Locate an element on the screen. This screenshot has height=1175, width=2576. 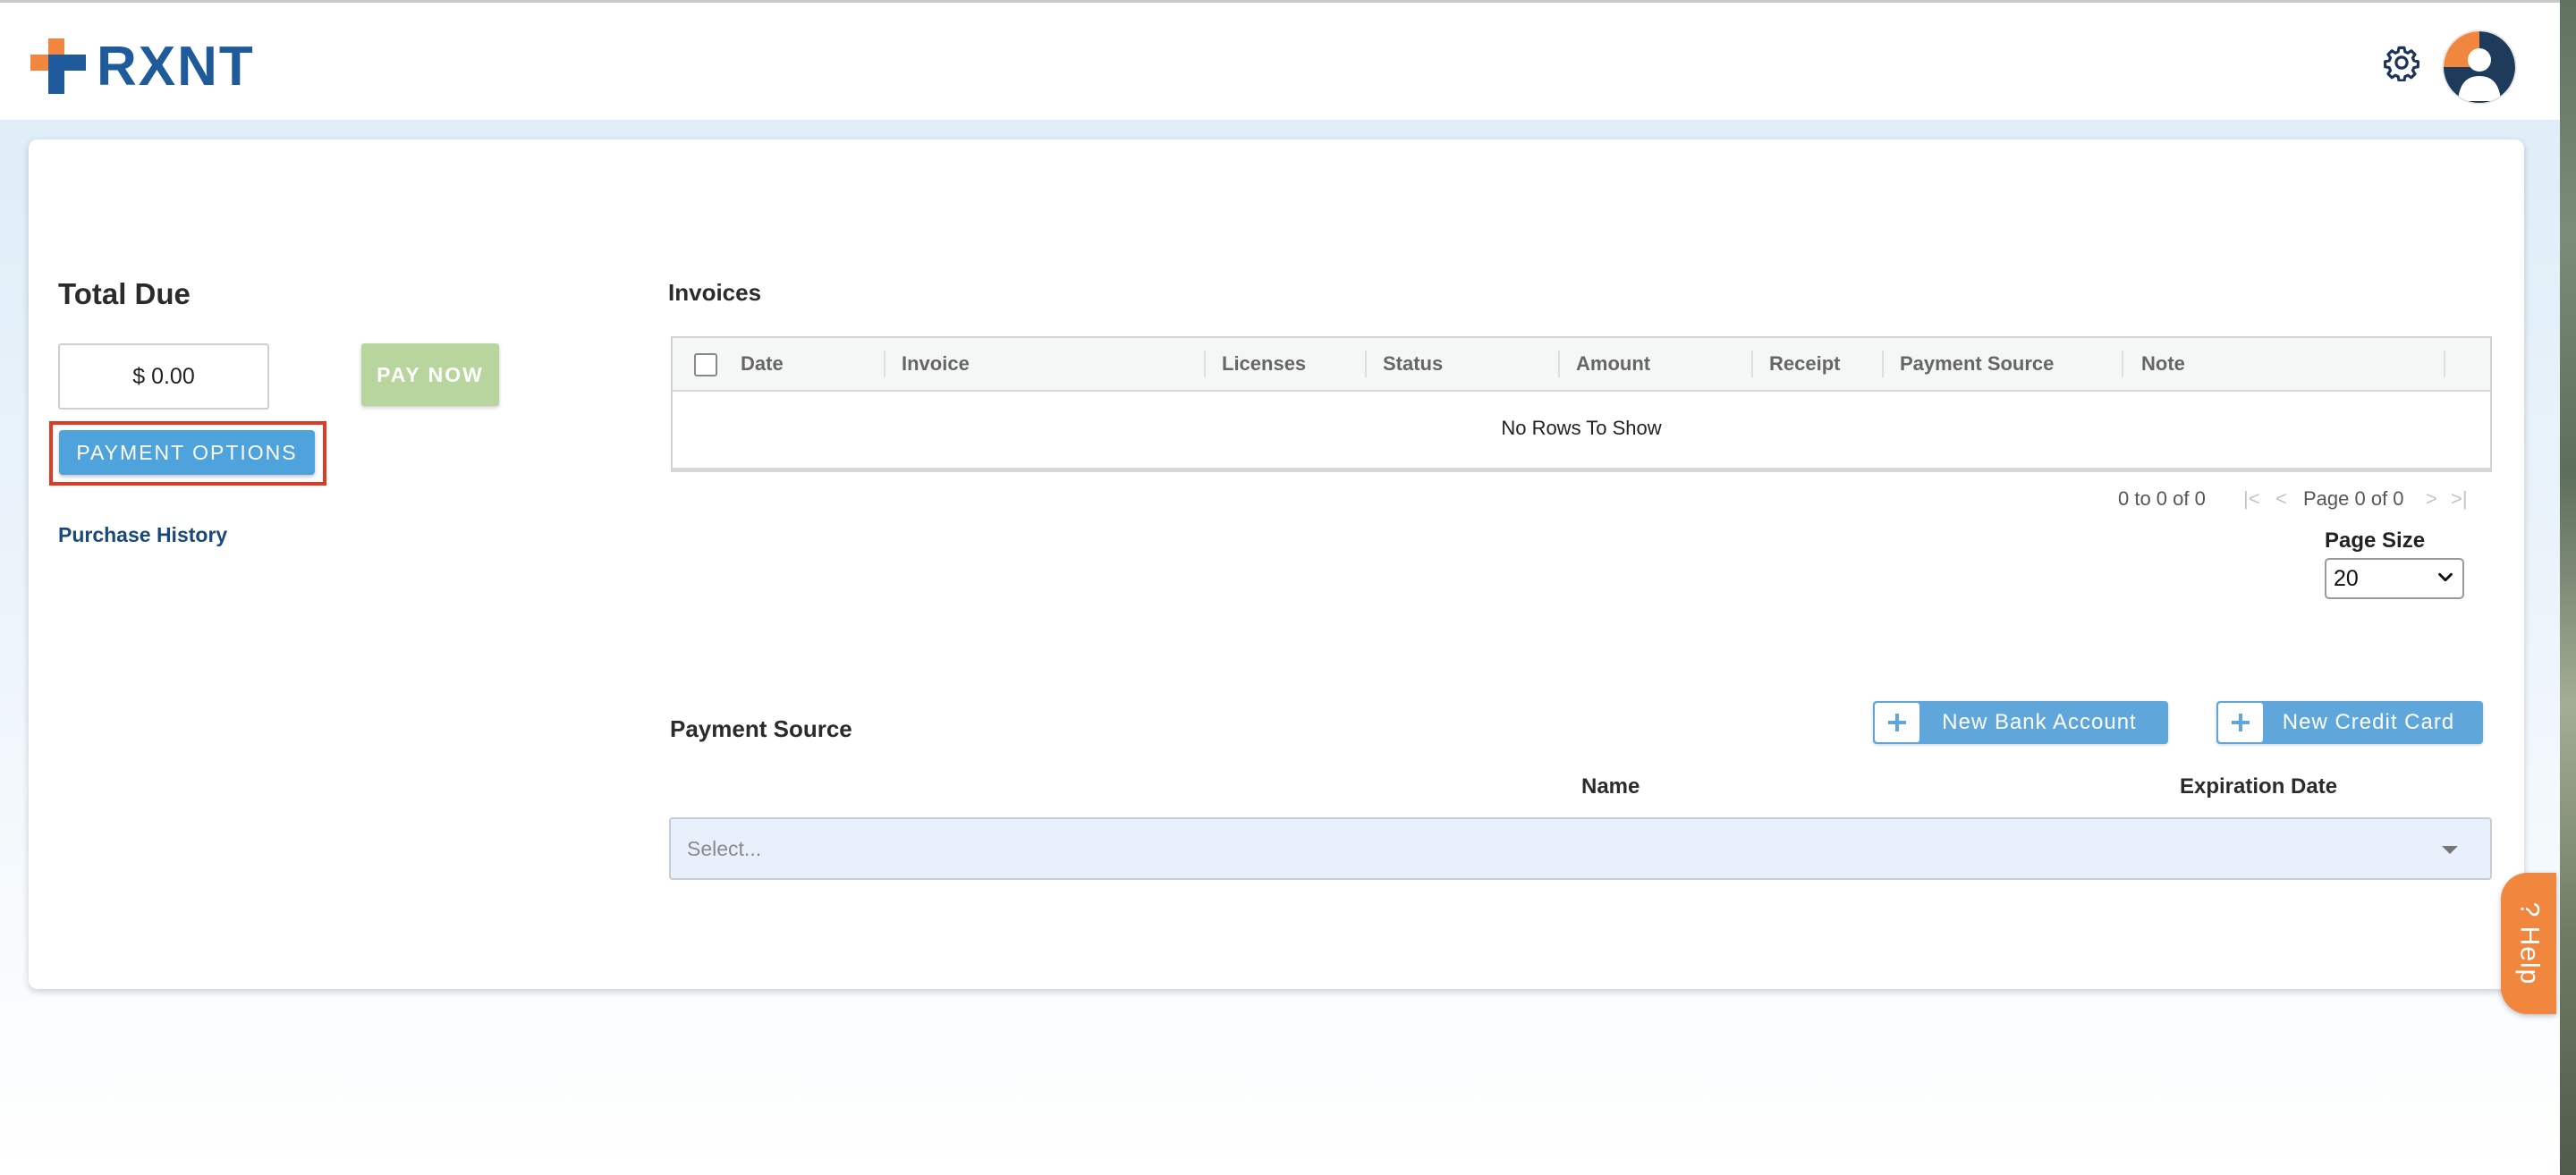
total-due-amount: $ 0.00 is located at coordinates (163, 376).